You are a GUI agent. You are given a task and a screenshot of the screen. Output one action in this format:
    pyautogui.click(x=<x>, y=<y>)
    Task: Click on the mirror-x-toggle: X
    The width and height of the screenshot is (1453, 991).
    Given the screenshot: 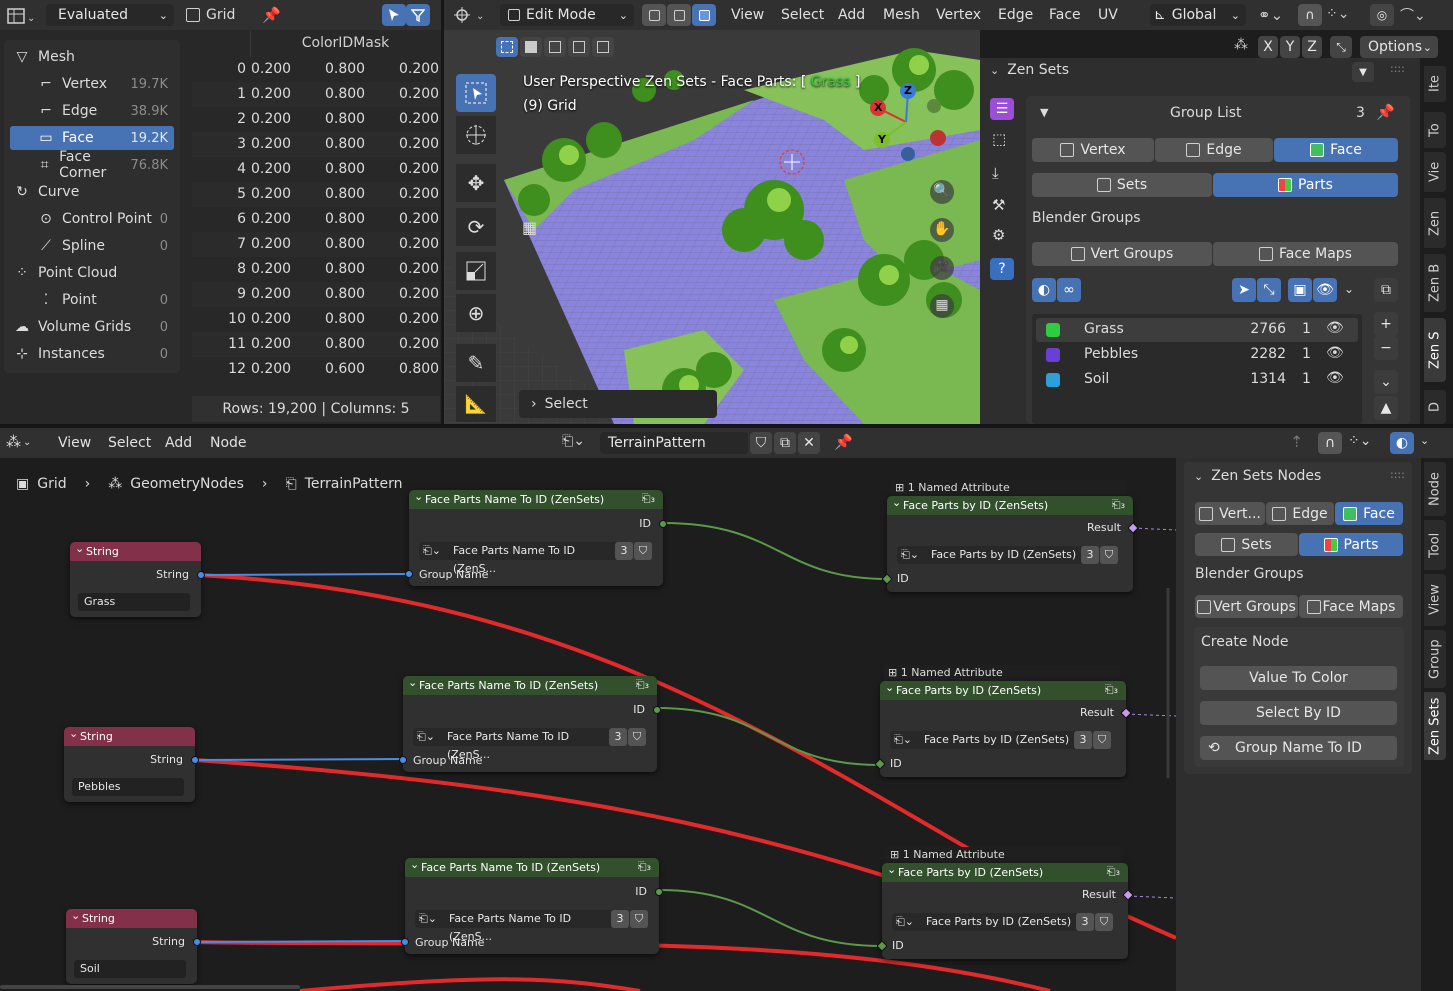 What is the action you would take?
    pyautogui.click(x=1268, y=47)
    